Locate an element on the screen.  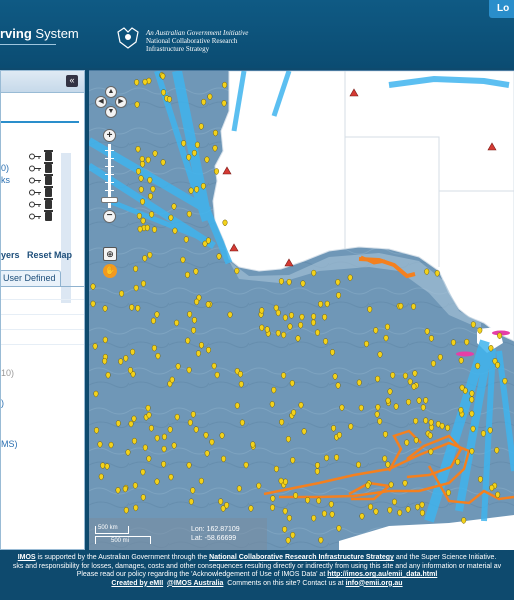
contact-email-link: info@emii.org.au is located at coordinates (374, 583).